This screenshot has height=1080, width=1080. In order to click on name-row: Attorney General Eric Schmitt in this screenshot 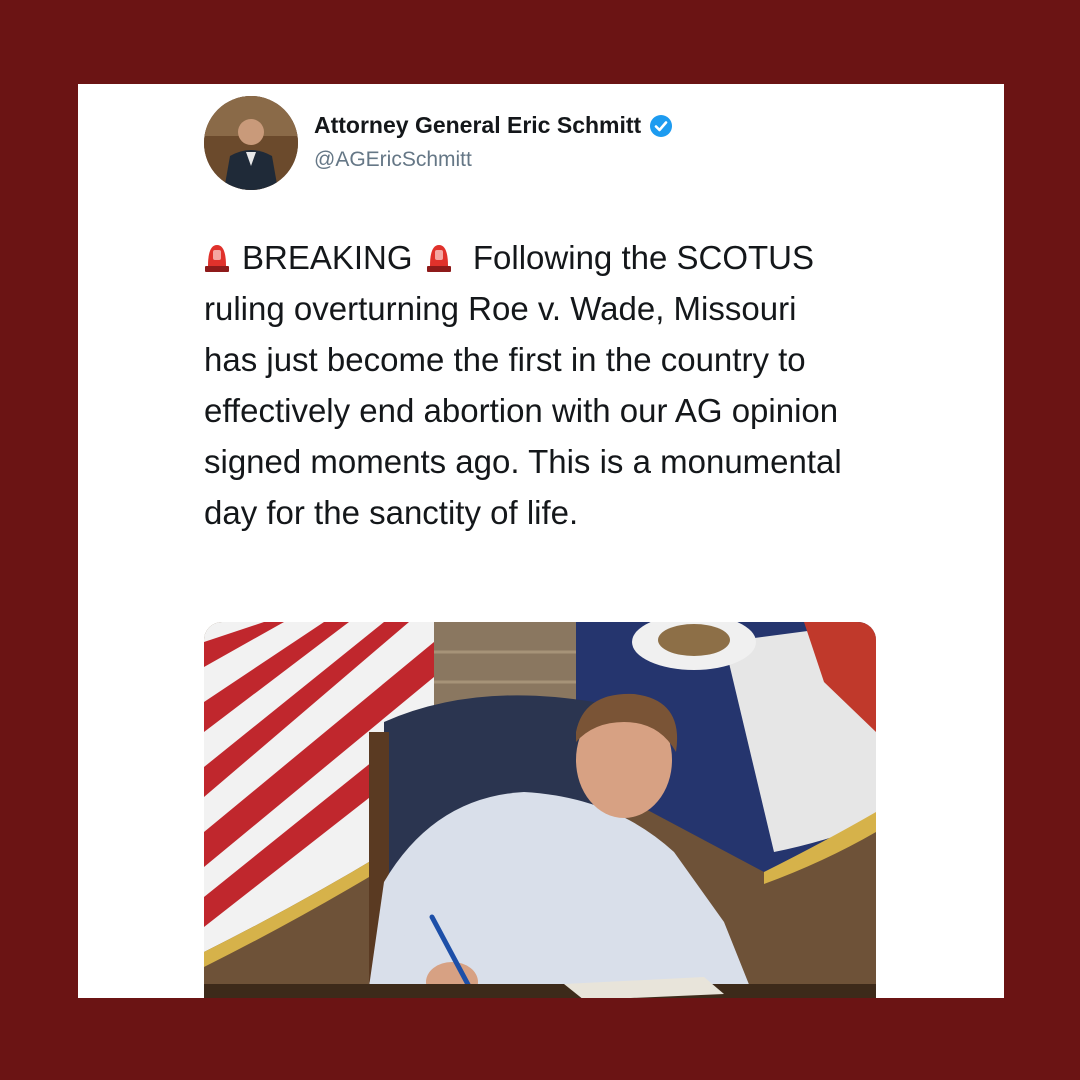, I will do `click(493, 125)`.